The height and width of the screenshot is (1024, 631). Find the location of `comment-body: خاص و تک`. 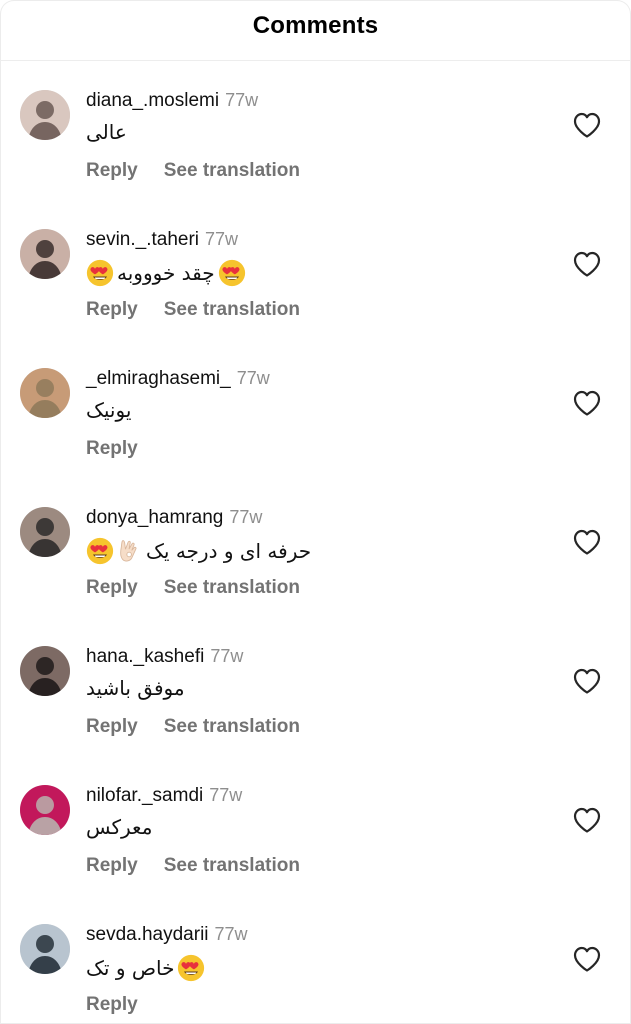

comment-body: خاص و تک is located at coordinates (130, 968).